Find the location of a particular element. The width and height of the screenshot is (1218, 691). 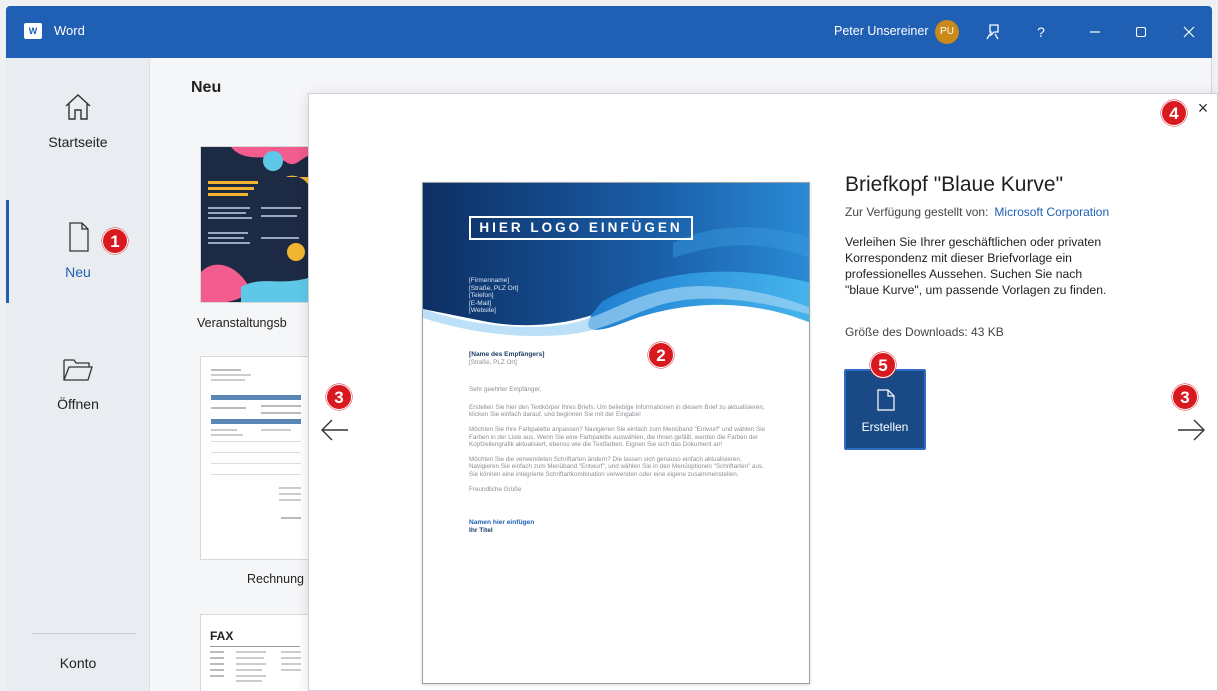

invoice-graphic is located at coordinates (256, 444).